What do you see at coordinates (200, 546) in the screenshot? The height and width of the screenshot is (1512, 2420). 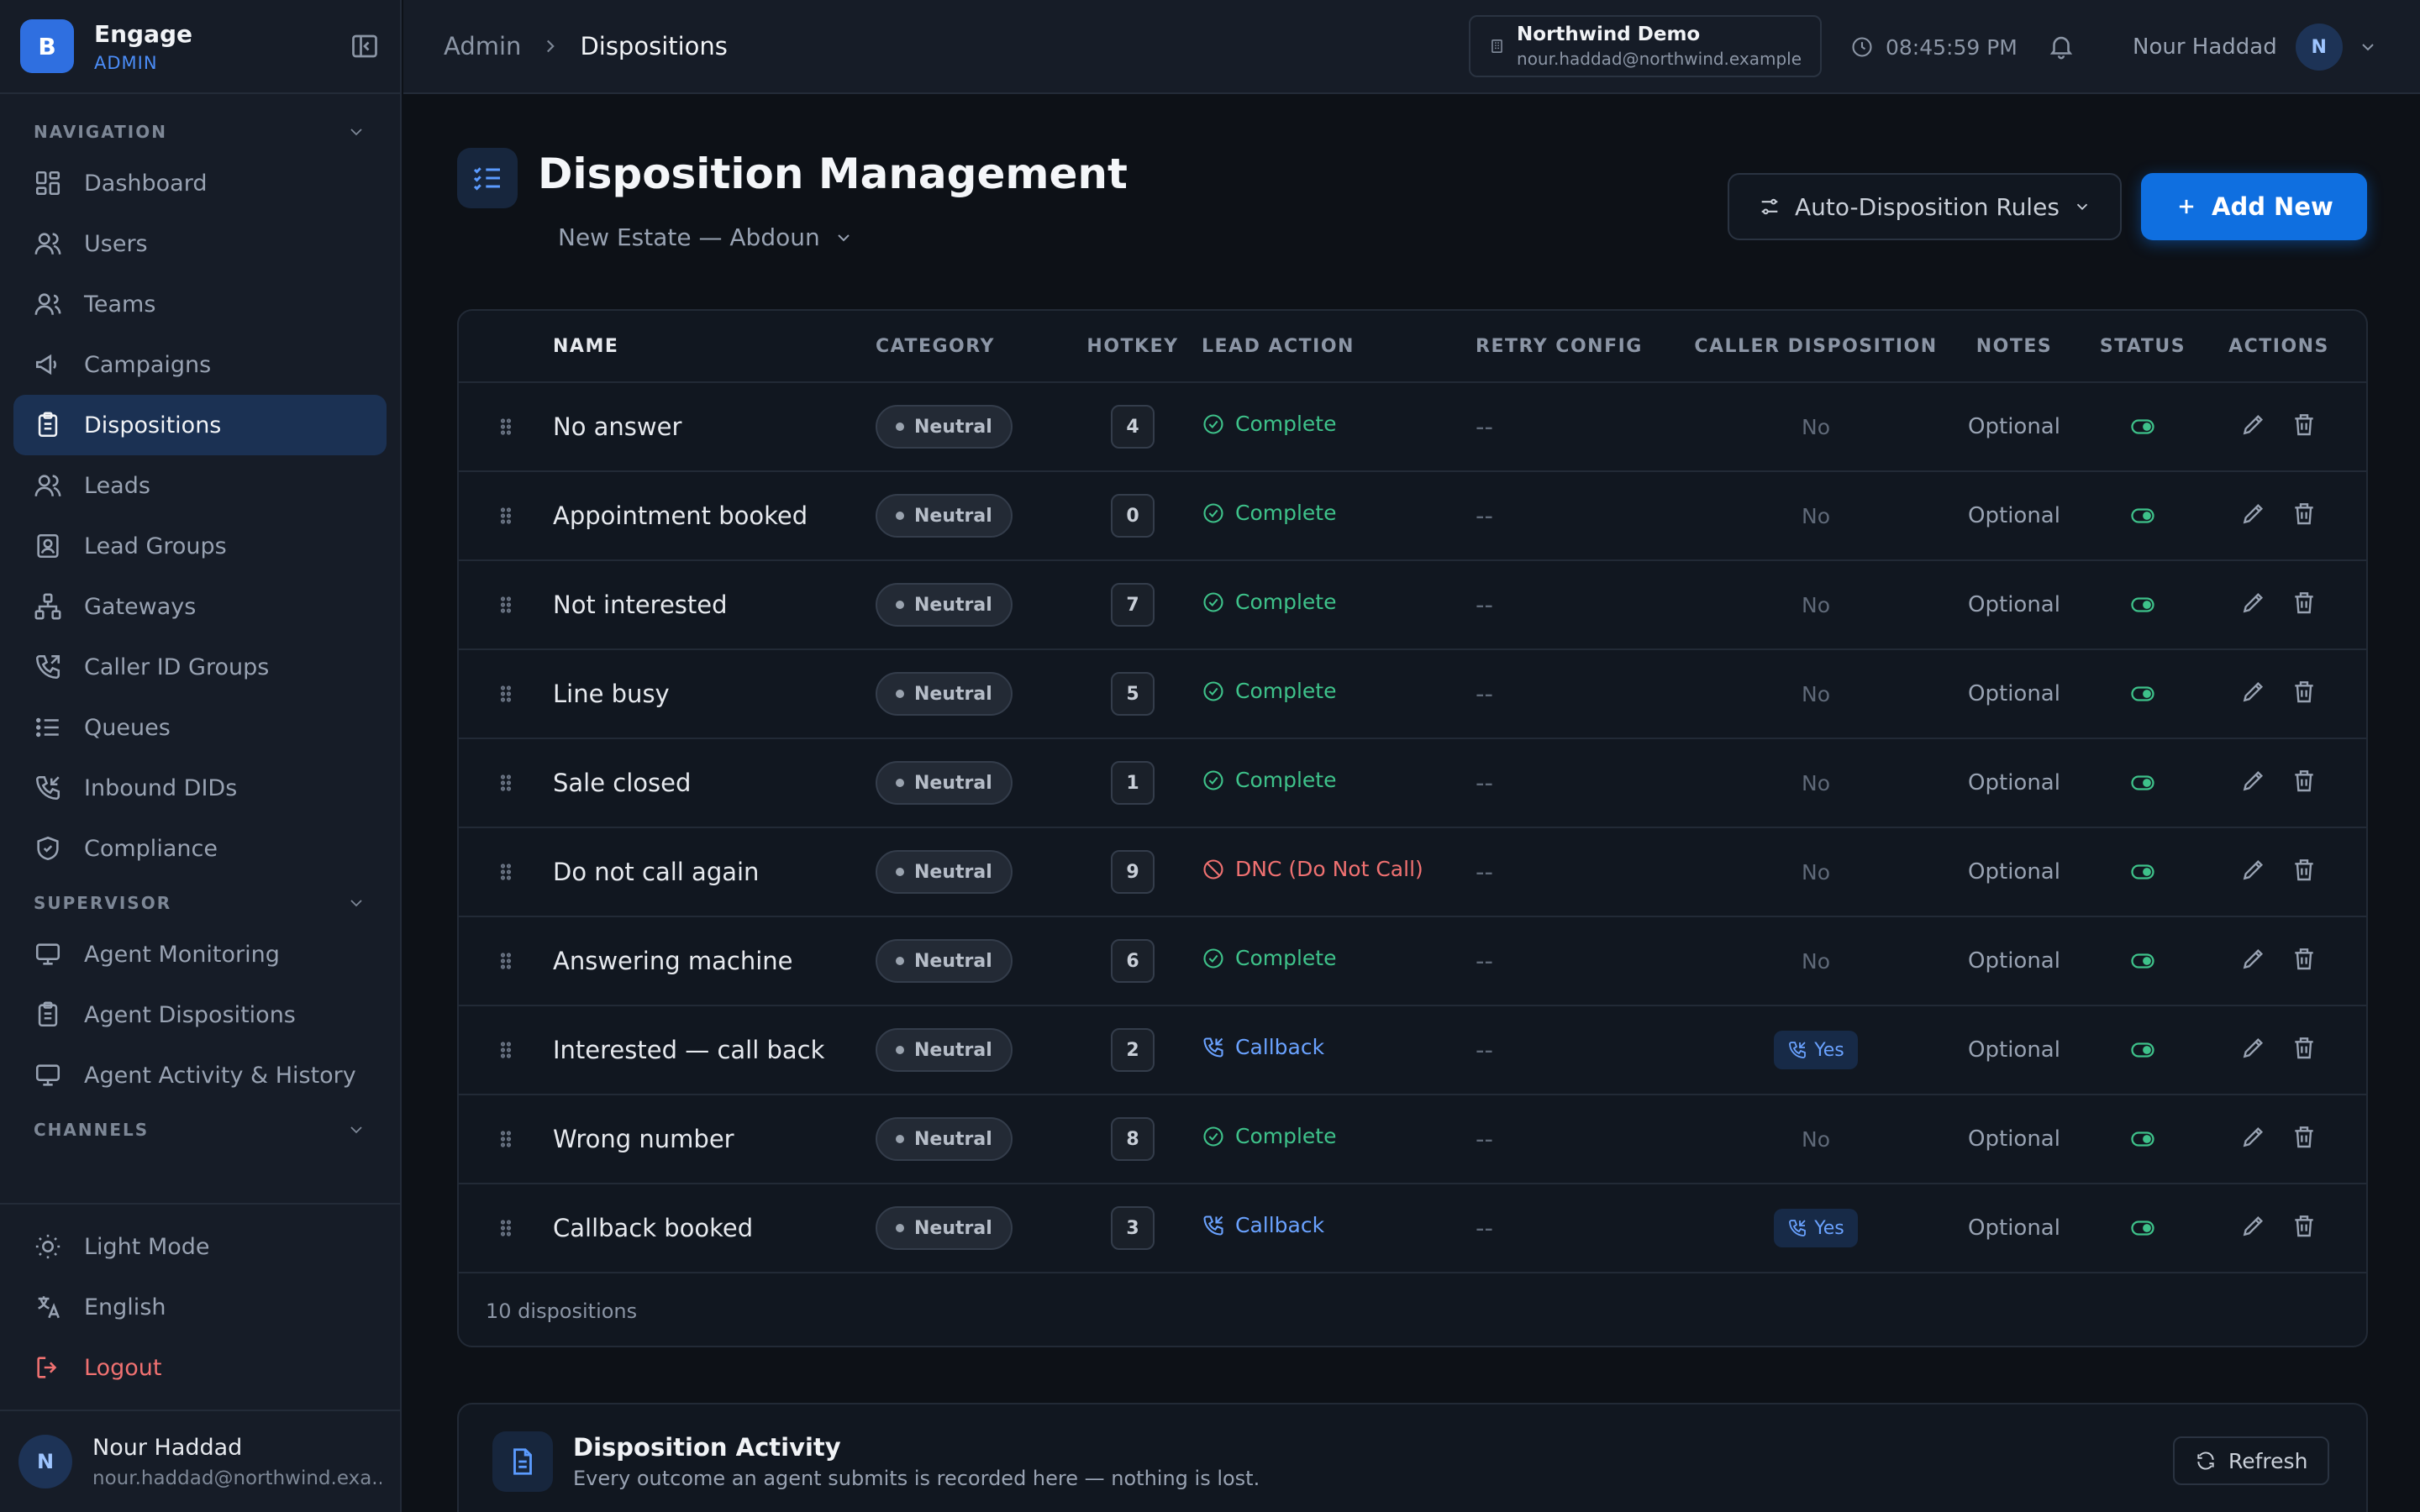 I see `sidebar-item-lead-groups: Lead Groups` at bounding box center [200, 546].